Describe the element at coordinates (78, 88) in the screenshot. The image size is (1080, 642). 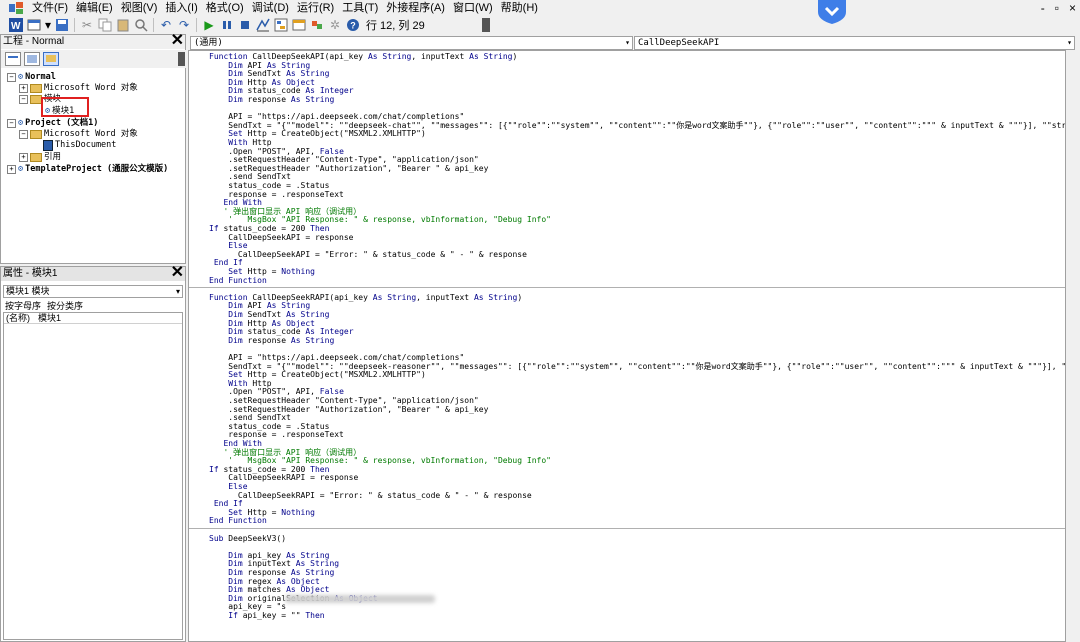
I see `tree-item-word-objects: + Microsoft Word 对象` at that location.